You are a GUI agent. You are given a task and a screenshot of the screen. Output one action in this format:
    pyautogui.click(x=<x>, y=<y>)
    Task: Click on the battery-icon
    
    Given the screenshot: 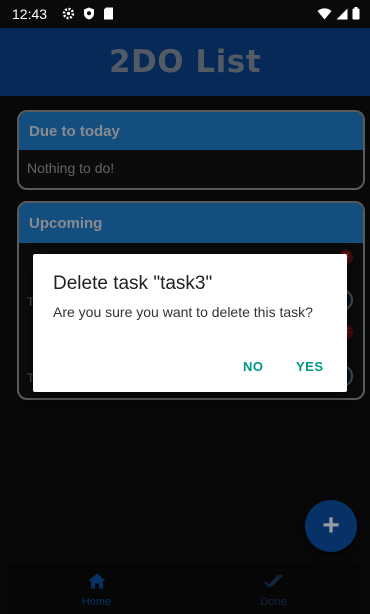 What is the action you would take?
    pyautogui.click(x=356, y=16)
    